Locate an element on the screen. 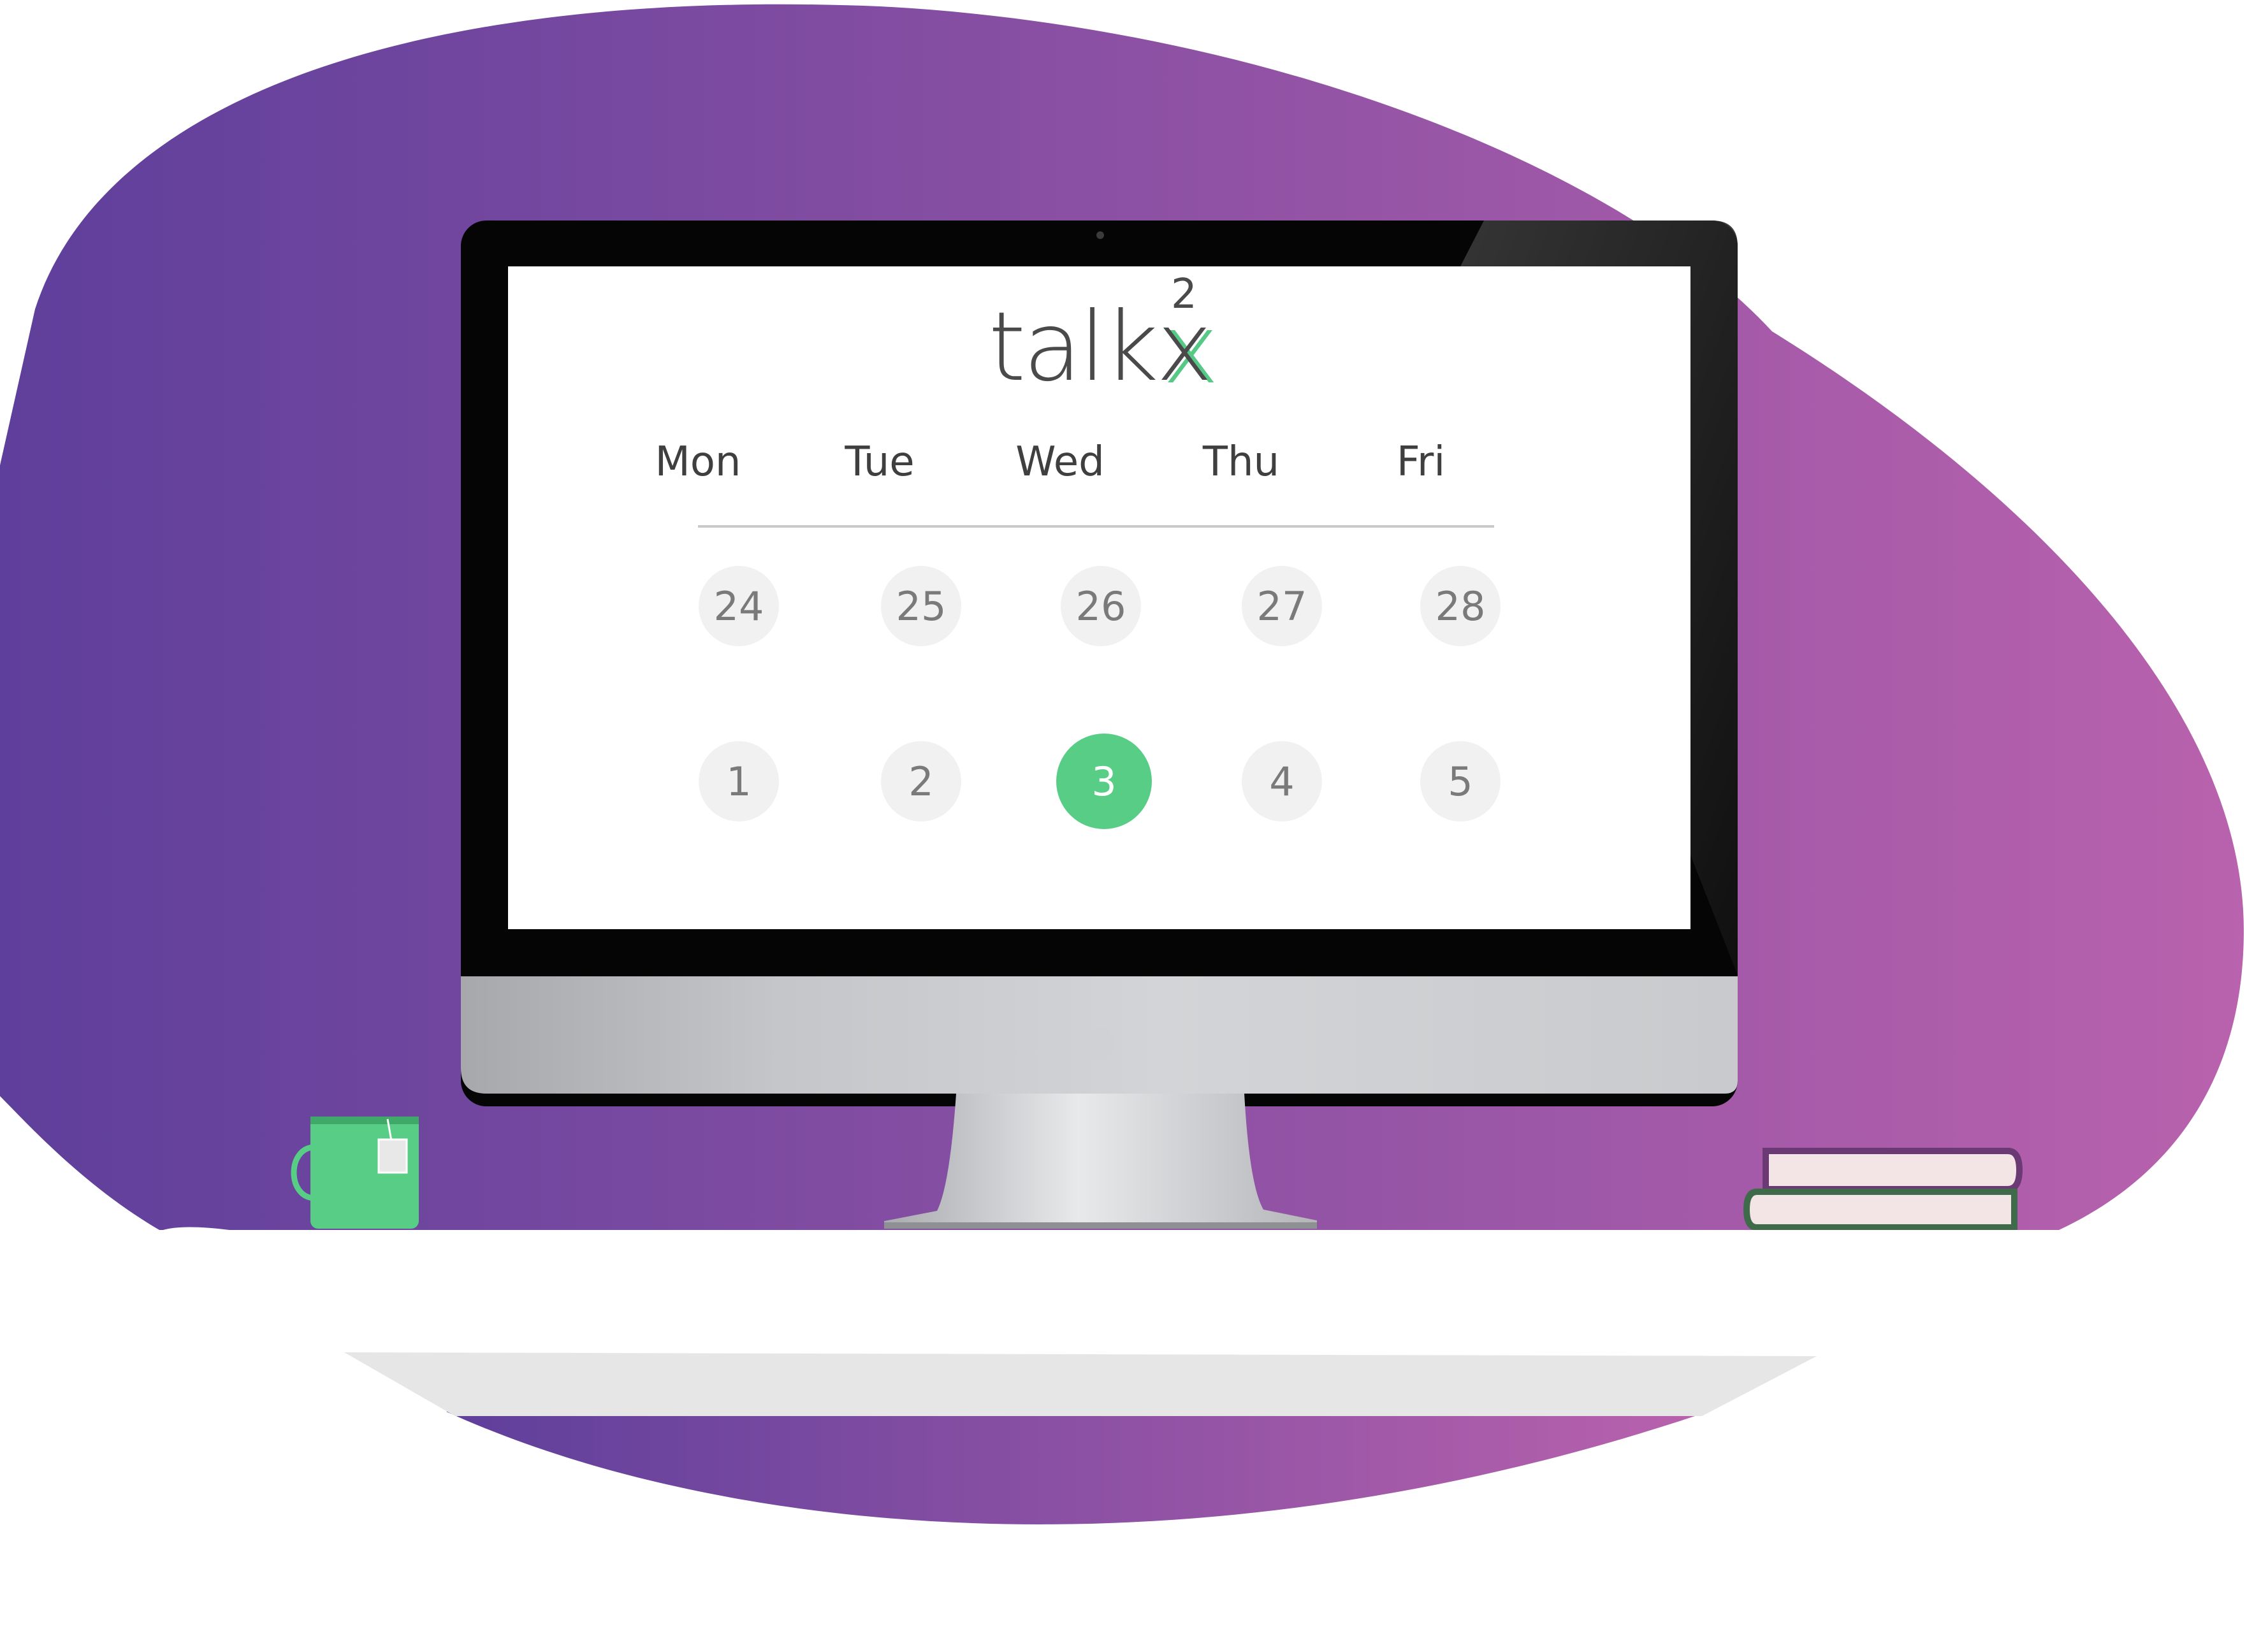 The width and height of the screenshot is (2268, 1627). background-blob-lower is located at coordinates (1077, 1468).